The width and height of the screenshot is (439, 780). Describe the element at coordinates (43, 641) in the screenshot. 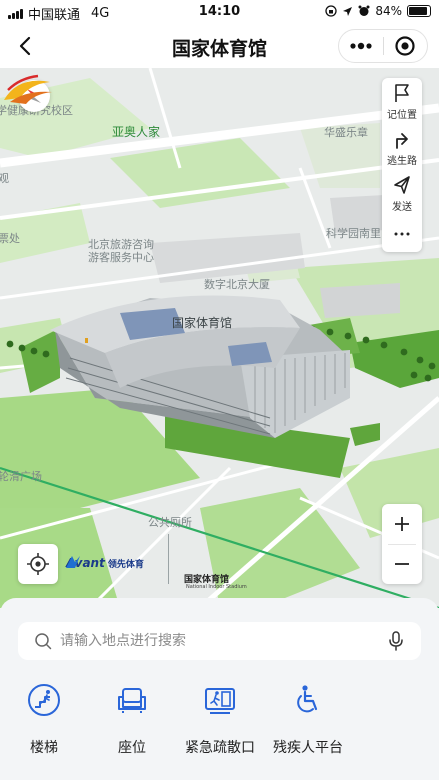

I see `search-icon` at that location.